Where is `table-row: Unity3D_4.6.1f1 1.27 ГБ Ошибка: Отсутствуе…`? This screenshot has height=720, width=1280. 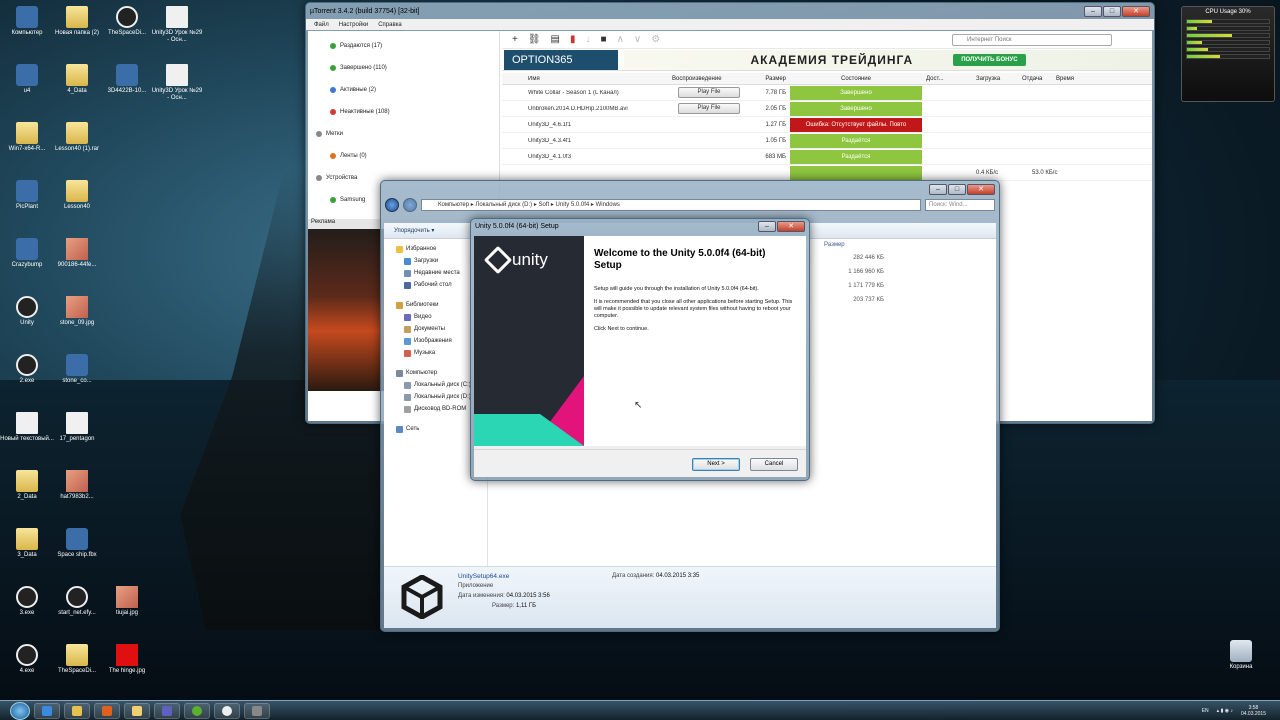 table-row: Unity3D_4.6.1f1 1.27 ГБ Ошибка: Отсутствуе… is located at coordinates (827, 125).